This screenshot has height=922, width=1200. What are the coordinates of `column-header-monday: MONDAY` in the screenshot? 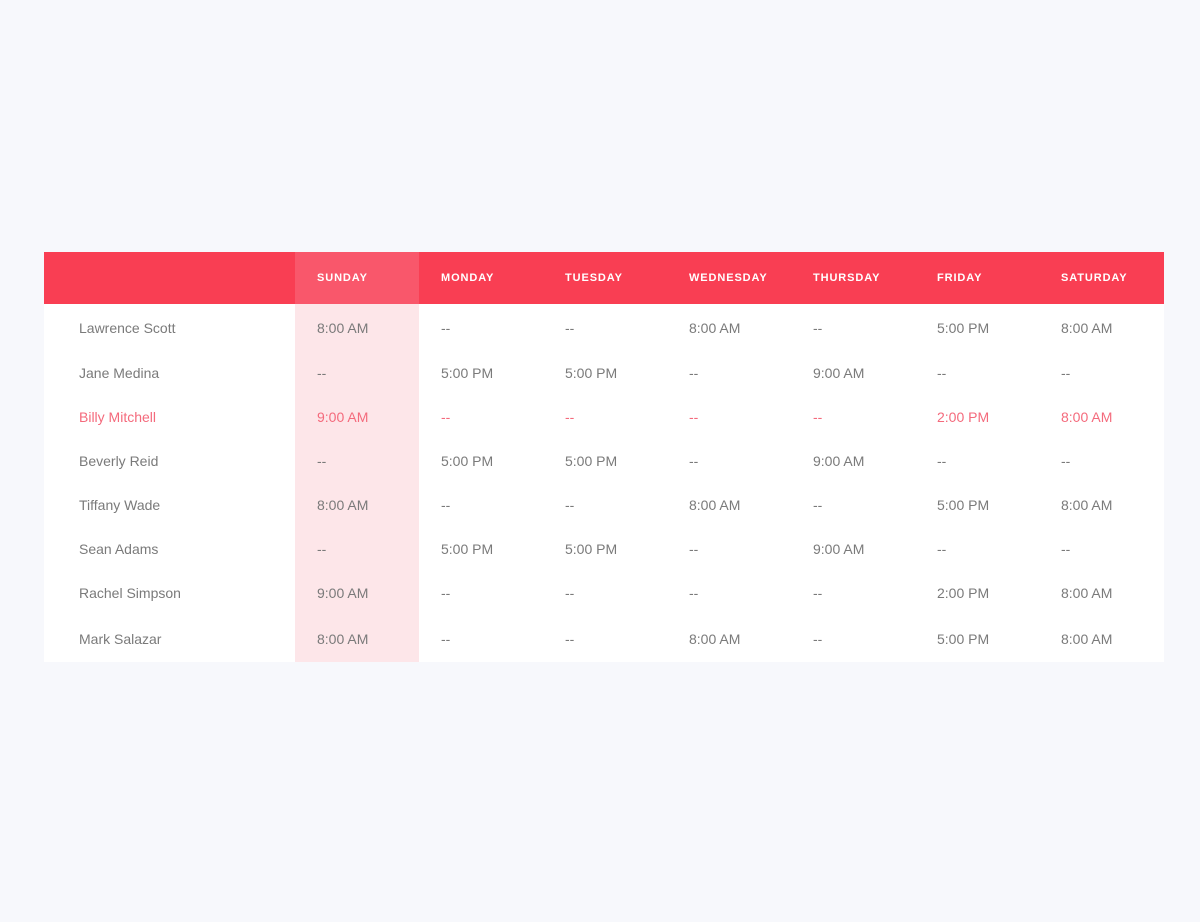 It's located at (481, 278).